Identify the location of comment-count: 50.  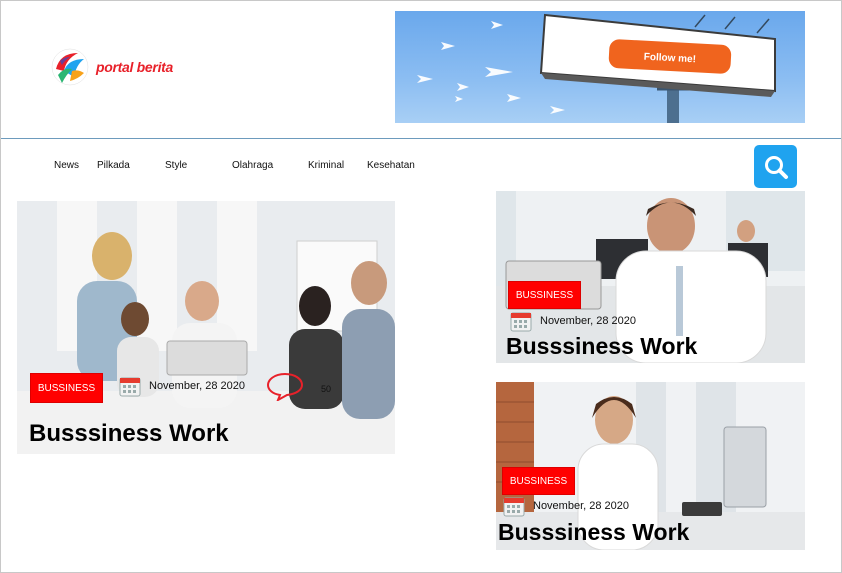
(326, 389).